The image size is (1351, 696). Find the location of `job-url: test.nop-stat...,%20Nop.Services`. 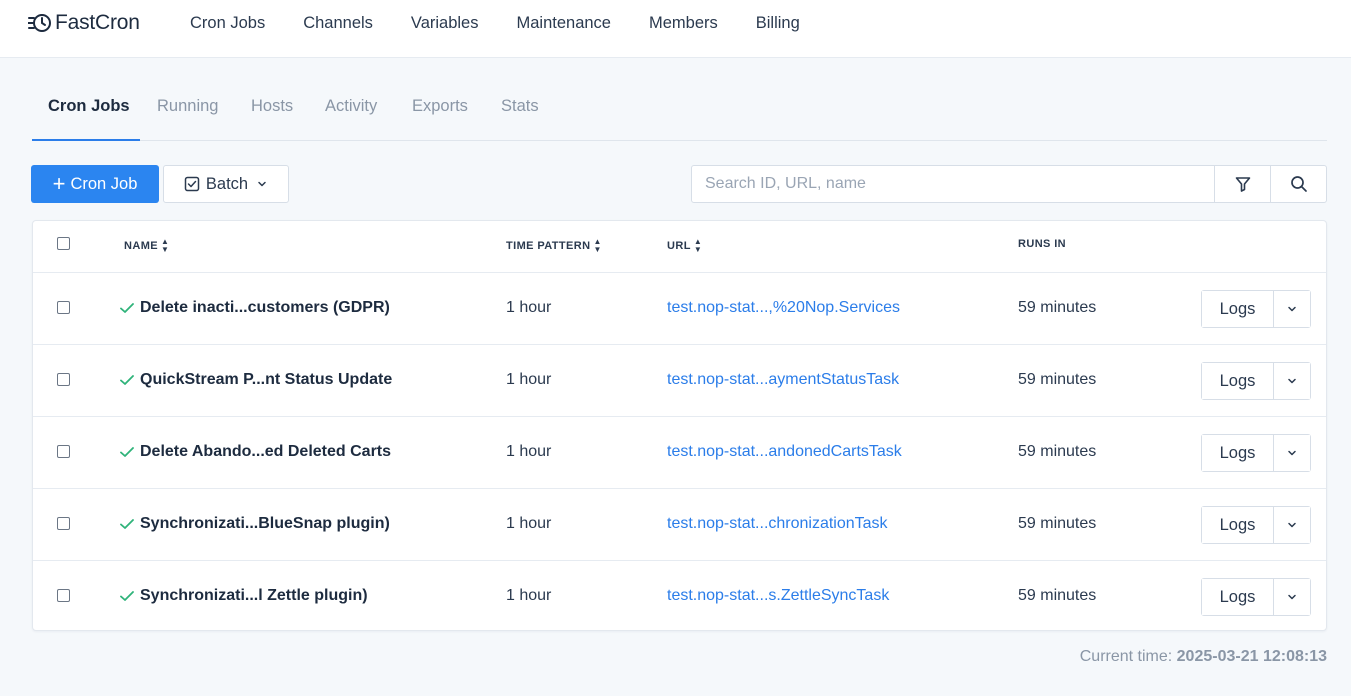

job-url: test.nop-stat...,%20Nop.Services is located at coordinates (783, 308).